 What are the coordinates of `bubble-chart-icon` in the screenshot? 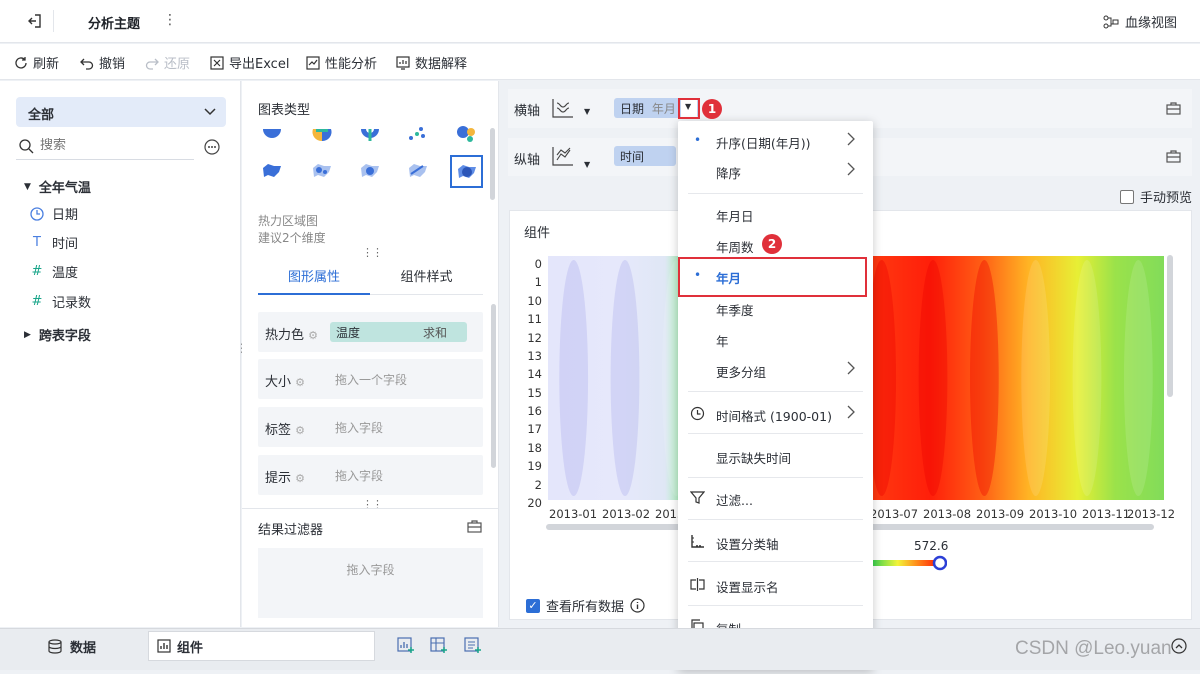 It's located at (466, 134).